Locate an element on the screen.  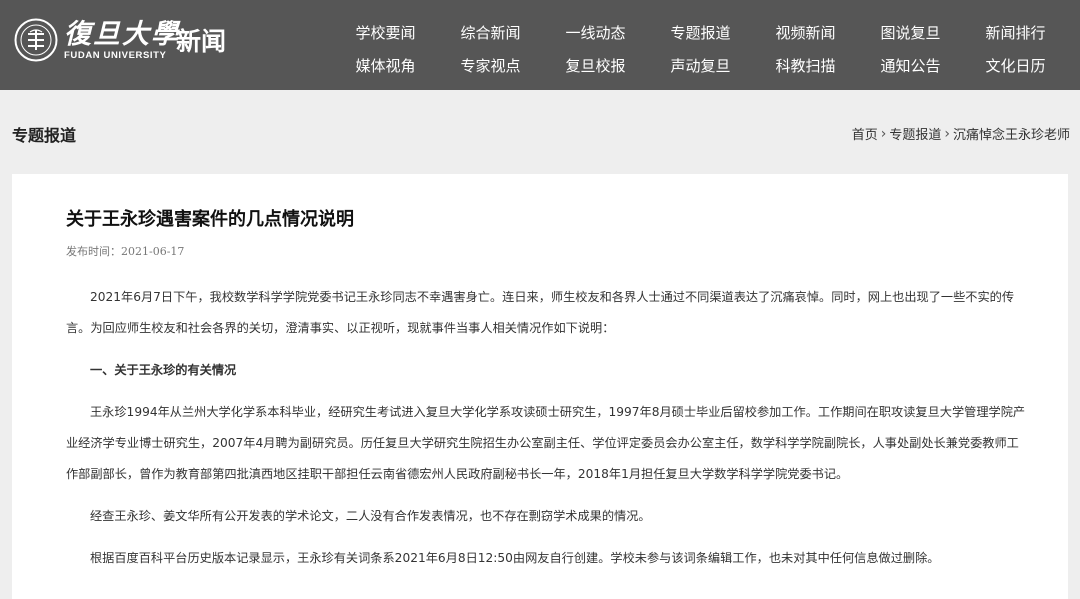
nav-item: 视频新闻 is located at coordinates (805, 32).